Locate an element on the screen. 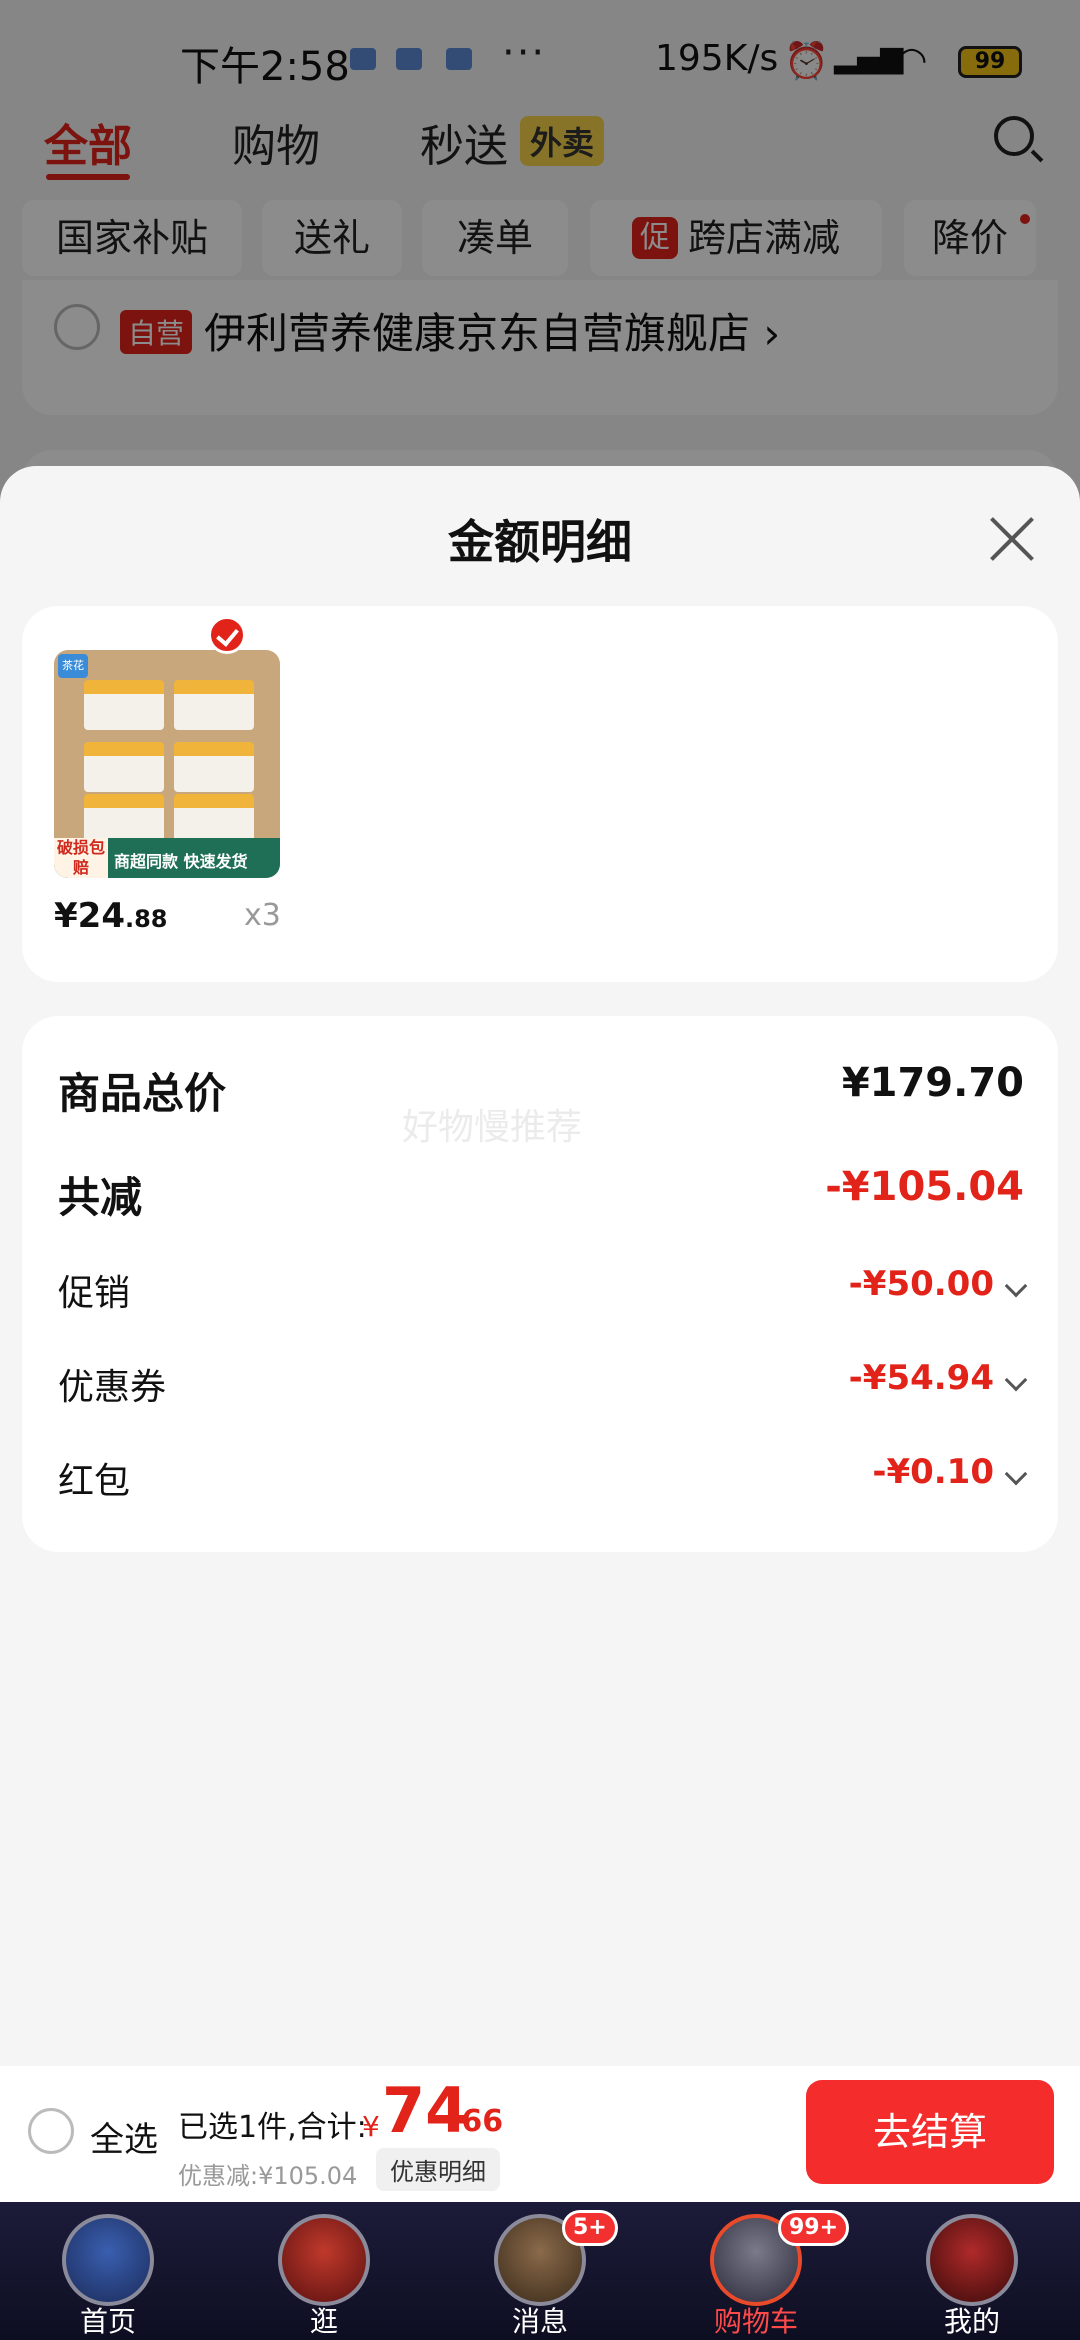 The width and height of the screenshot is (1080, 2340). tab-label: 消息 is located at coordinates (539, 2321).